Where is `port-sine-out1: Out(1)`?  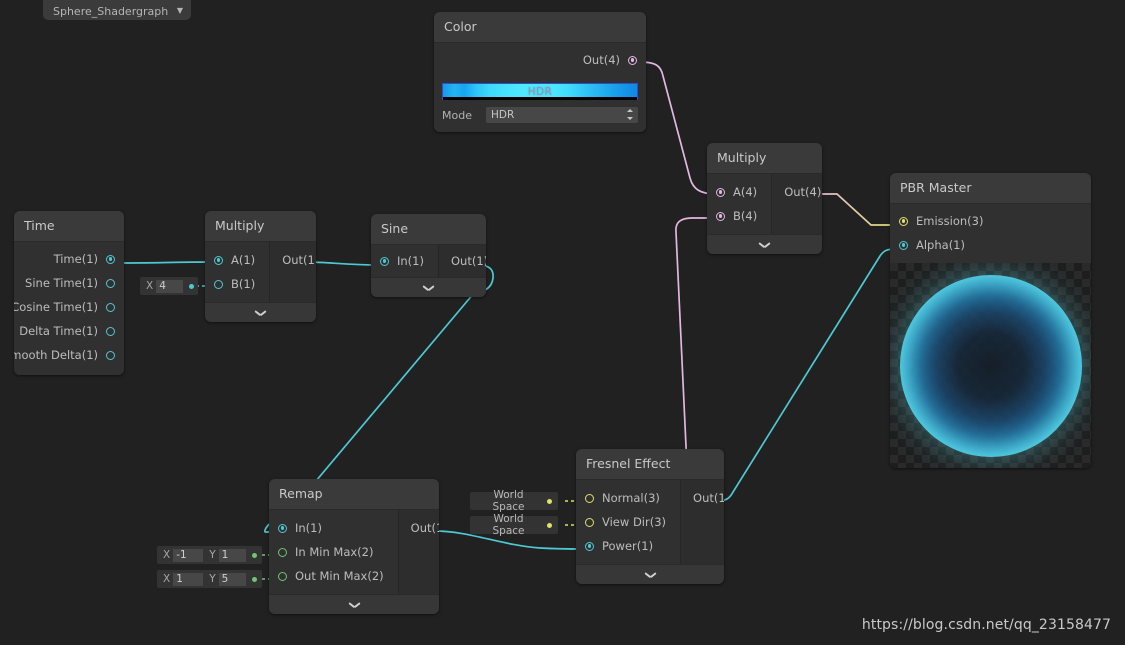 port-sine-out1: Out(1) is located at coordinates (462, 261).